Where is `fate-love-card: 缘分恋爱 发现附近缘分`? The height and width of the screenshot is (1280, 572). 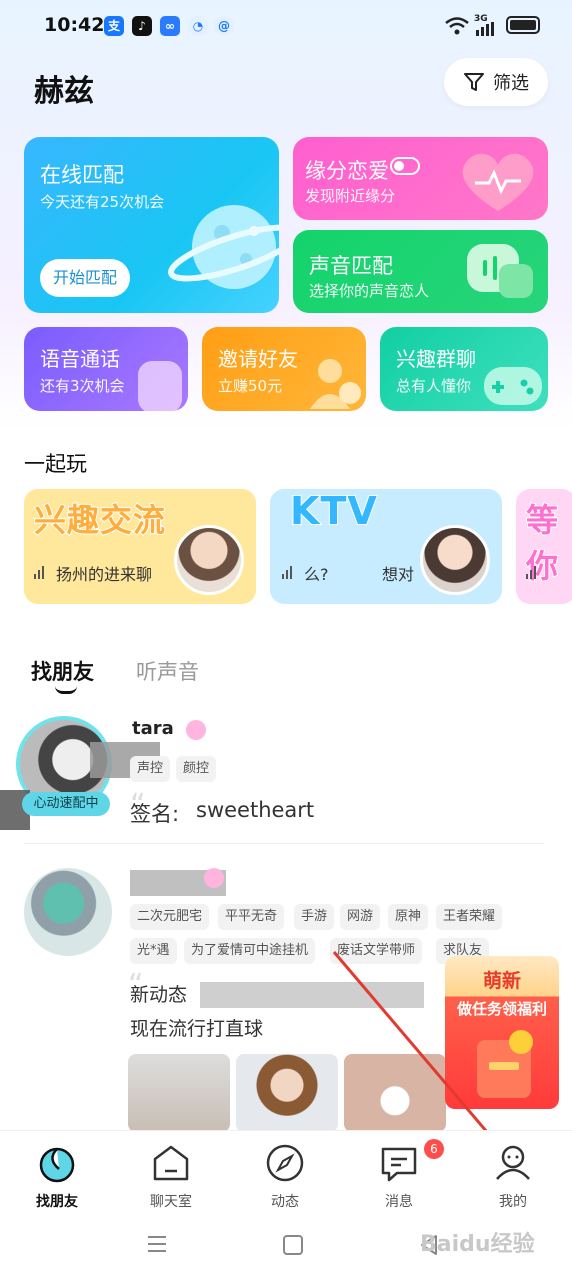
fate-love-card: 缘分恋爱 发现附近缘分 is located at coordinates (420, 178).